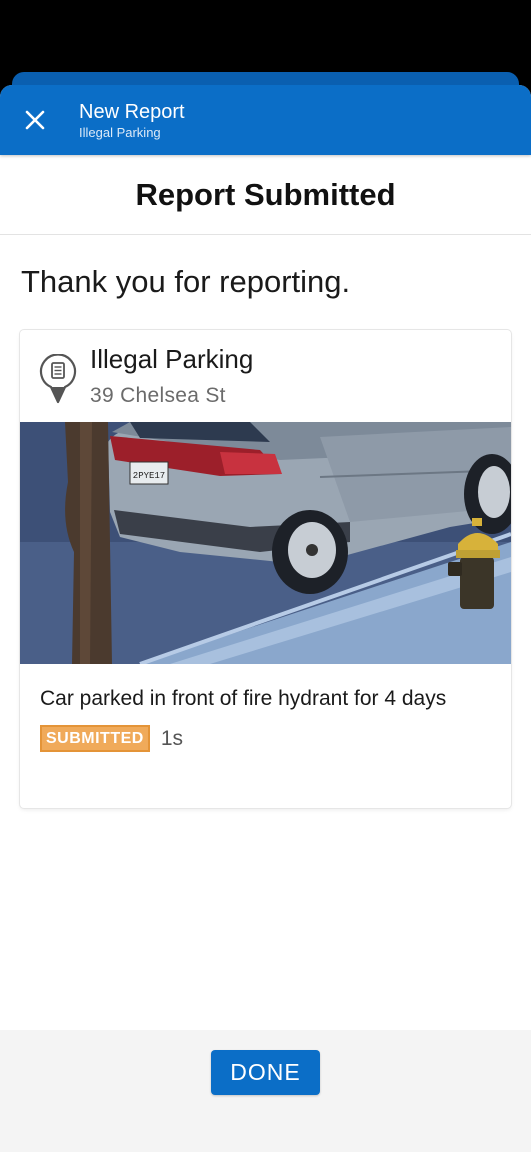 The height and width of the screenshot is (1152, 531). What do you see at coordinates (158, 395) in the screenshot?
I see `report-address: 39 Chelsea St` at bounding box center [158, 395].